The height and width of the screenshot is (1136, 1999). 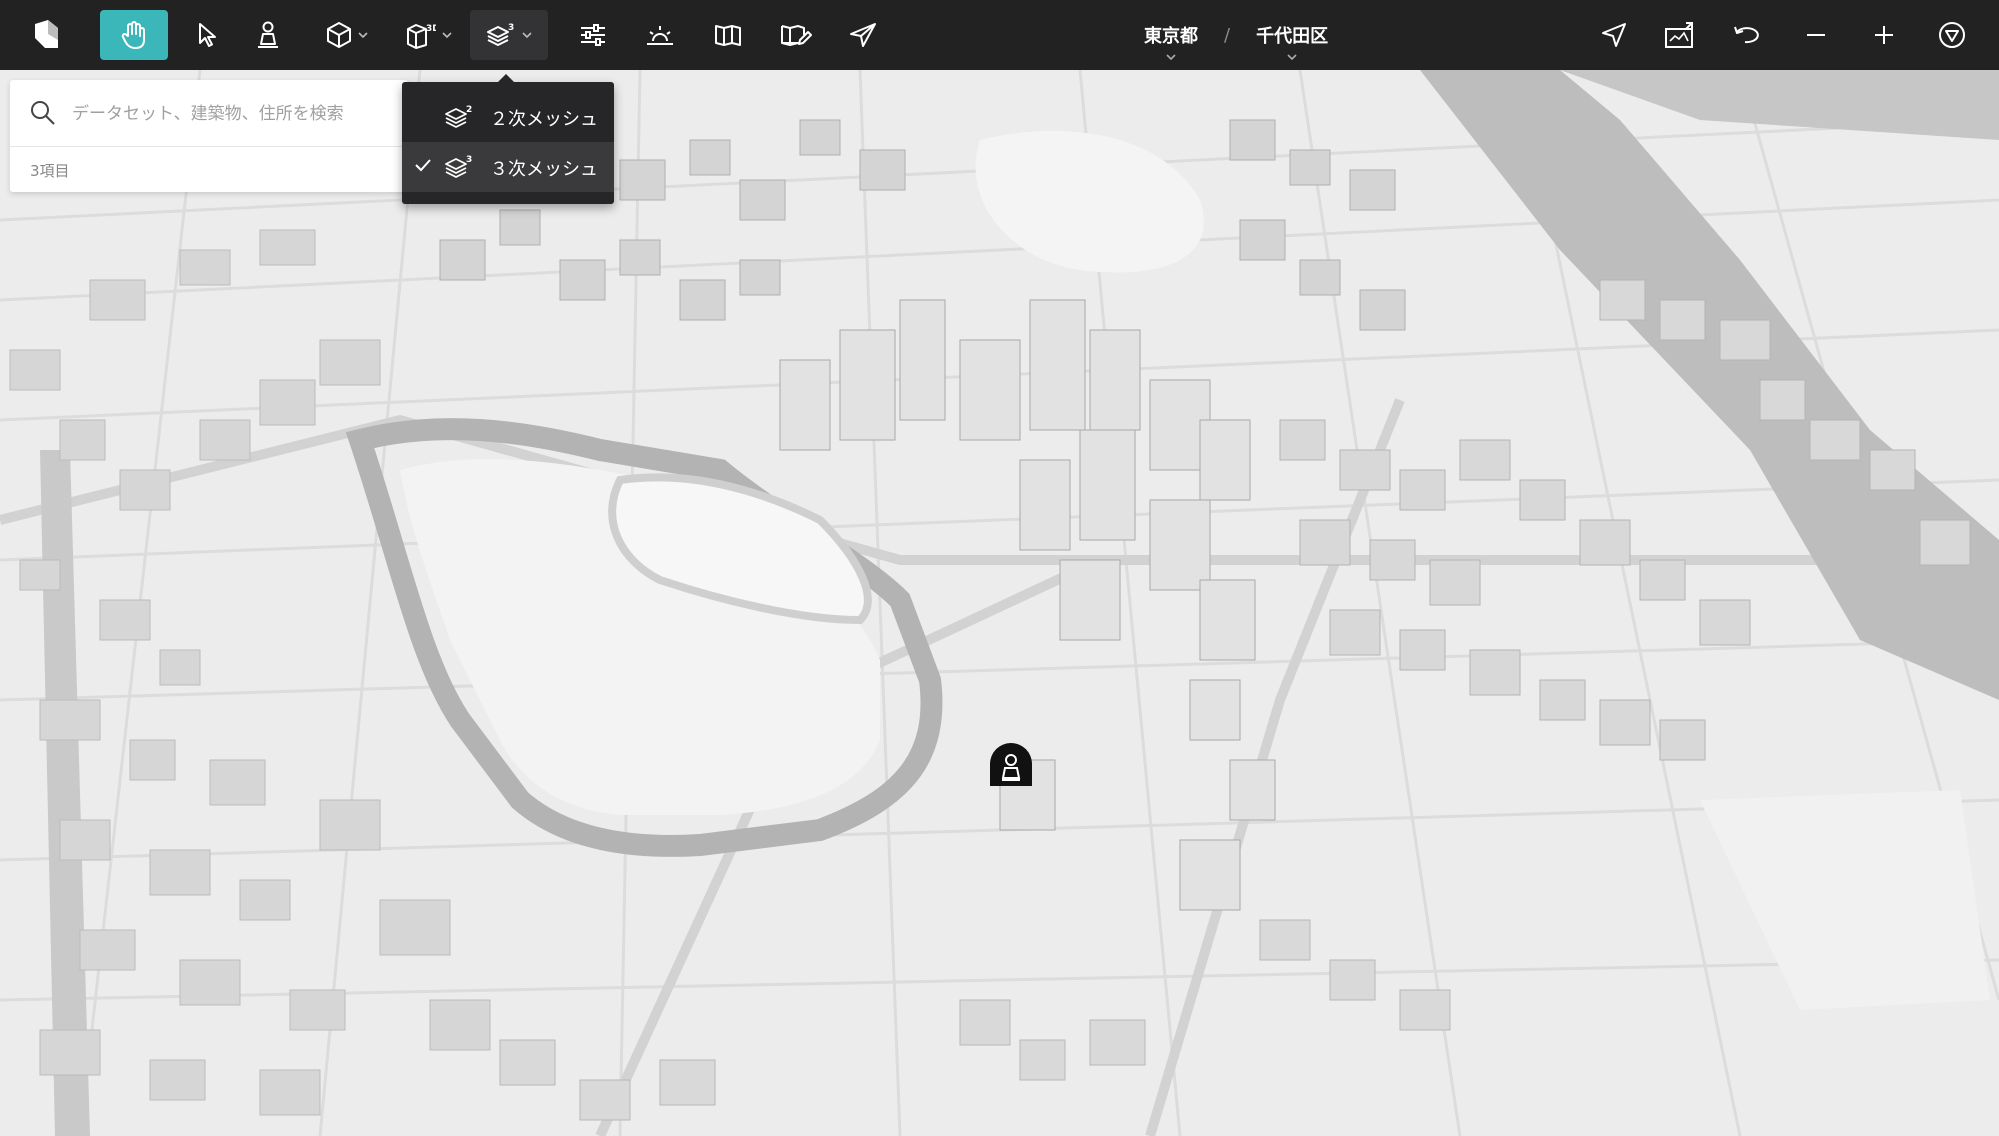 I want to click on result-count: 3項目, so click(x=50, y=171).